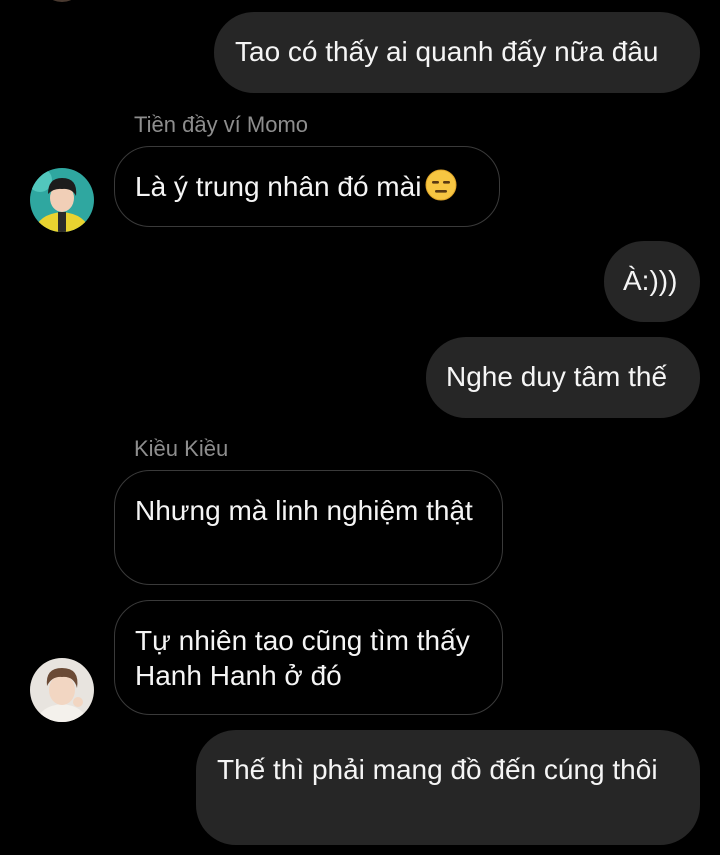  I want to click on message-text: Nghe duy tâm thế, so click(557, 376).